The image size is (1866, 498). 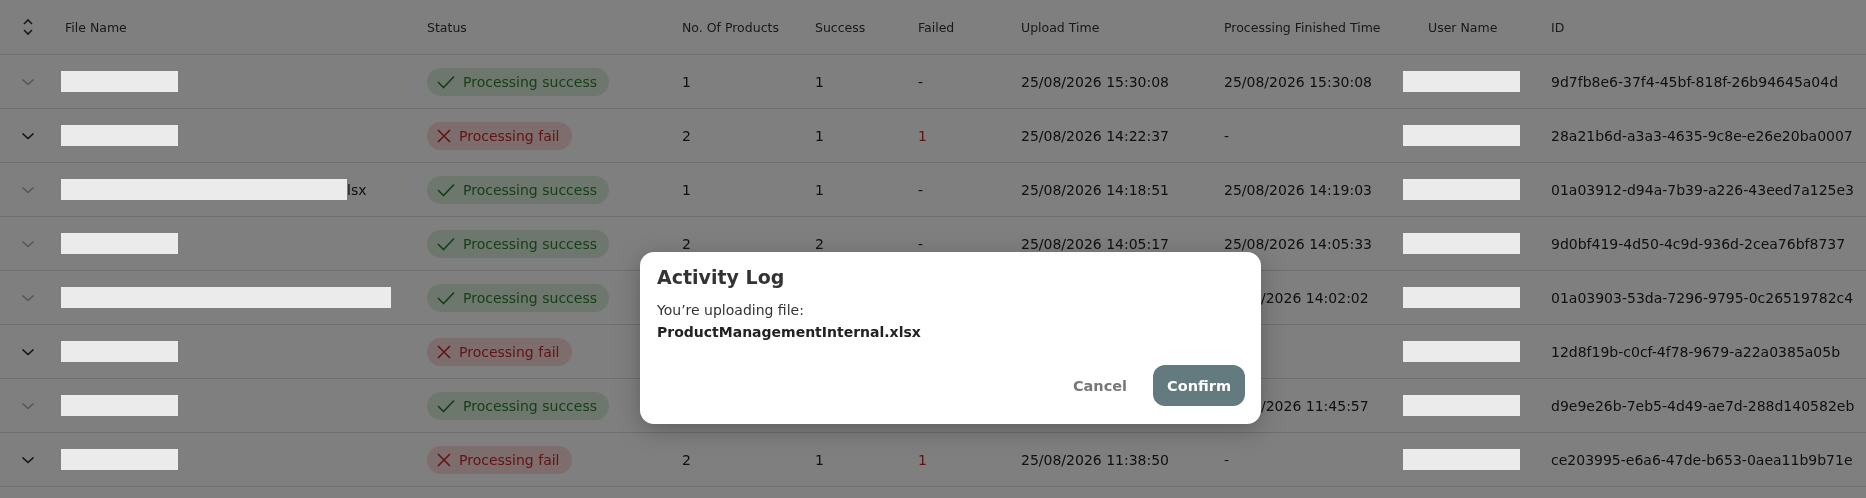 What do you see at coordinates (1558, 27) in the screenshot?
I see `column-header: ID` at bounding box center [1558, 27].